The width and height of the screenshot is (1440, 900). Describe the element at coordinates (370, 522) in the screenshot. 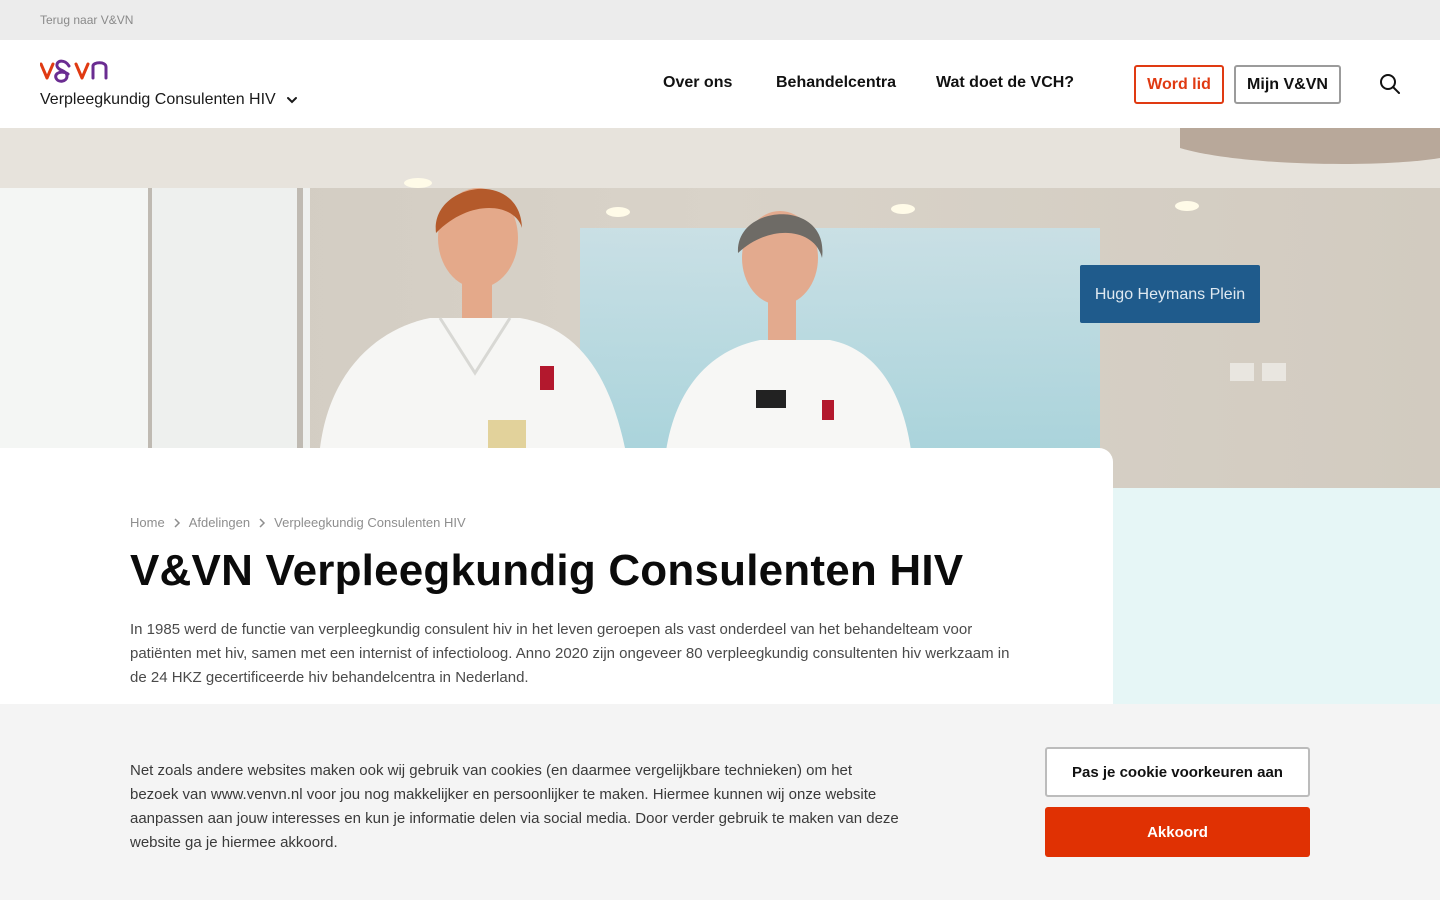

I see `breadcrumb-current: Verpleegkundig Consulenten HIV` at that location.